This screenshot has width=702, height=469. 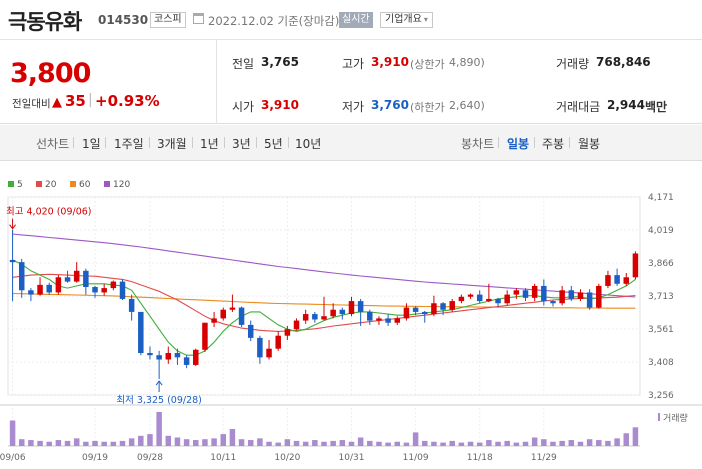 What do you see at coordinates (11, 184) in the screenshot?
I see `green-square-icon` at bounding box center [11, 184].